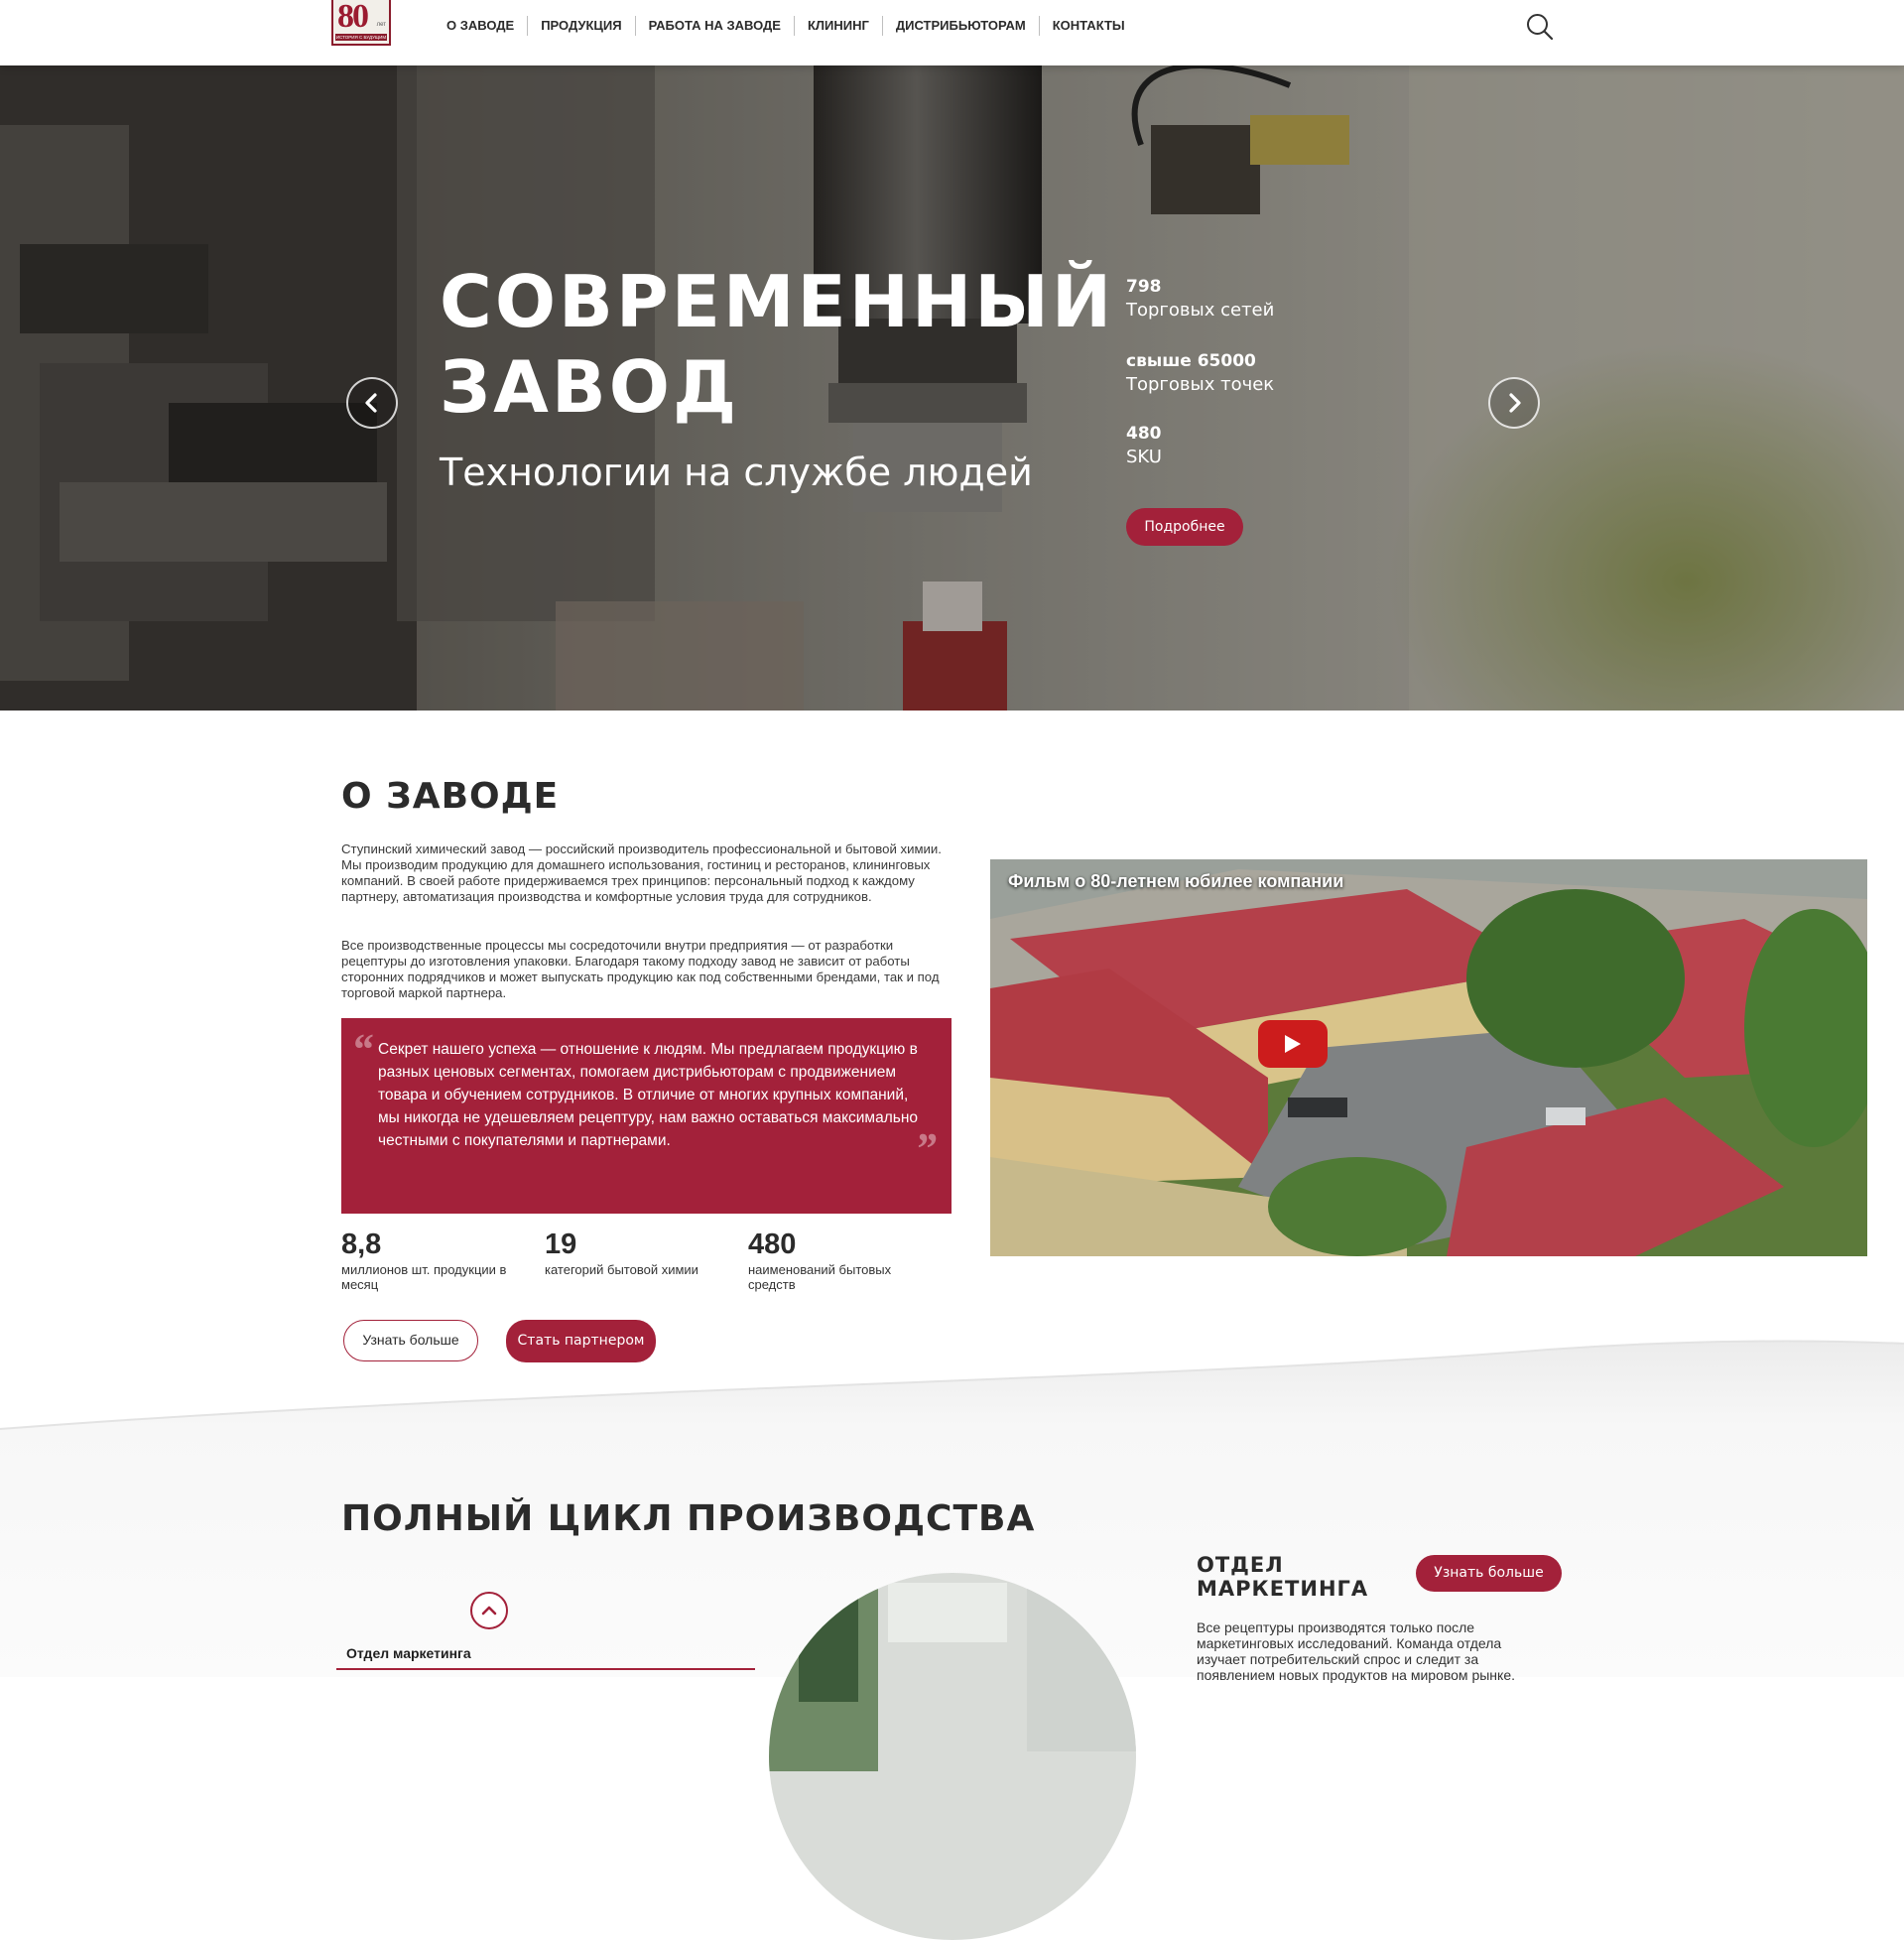 The width and height of the screenshot is (1904, 1940). Describe the element at coordinates (1540, 27) in the screenshot. I see `search-icon` at that location.